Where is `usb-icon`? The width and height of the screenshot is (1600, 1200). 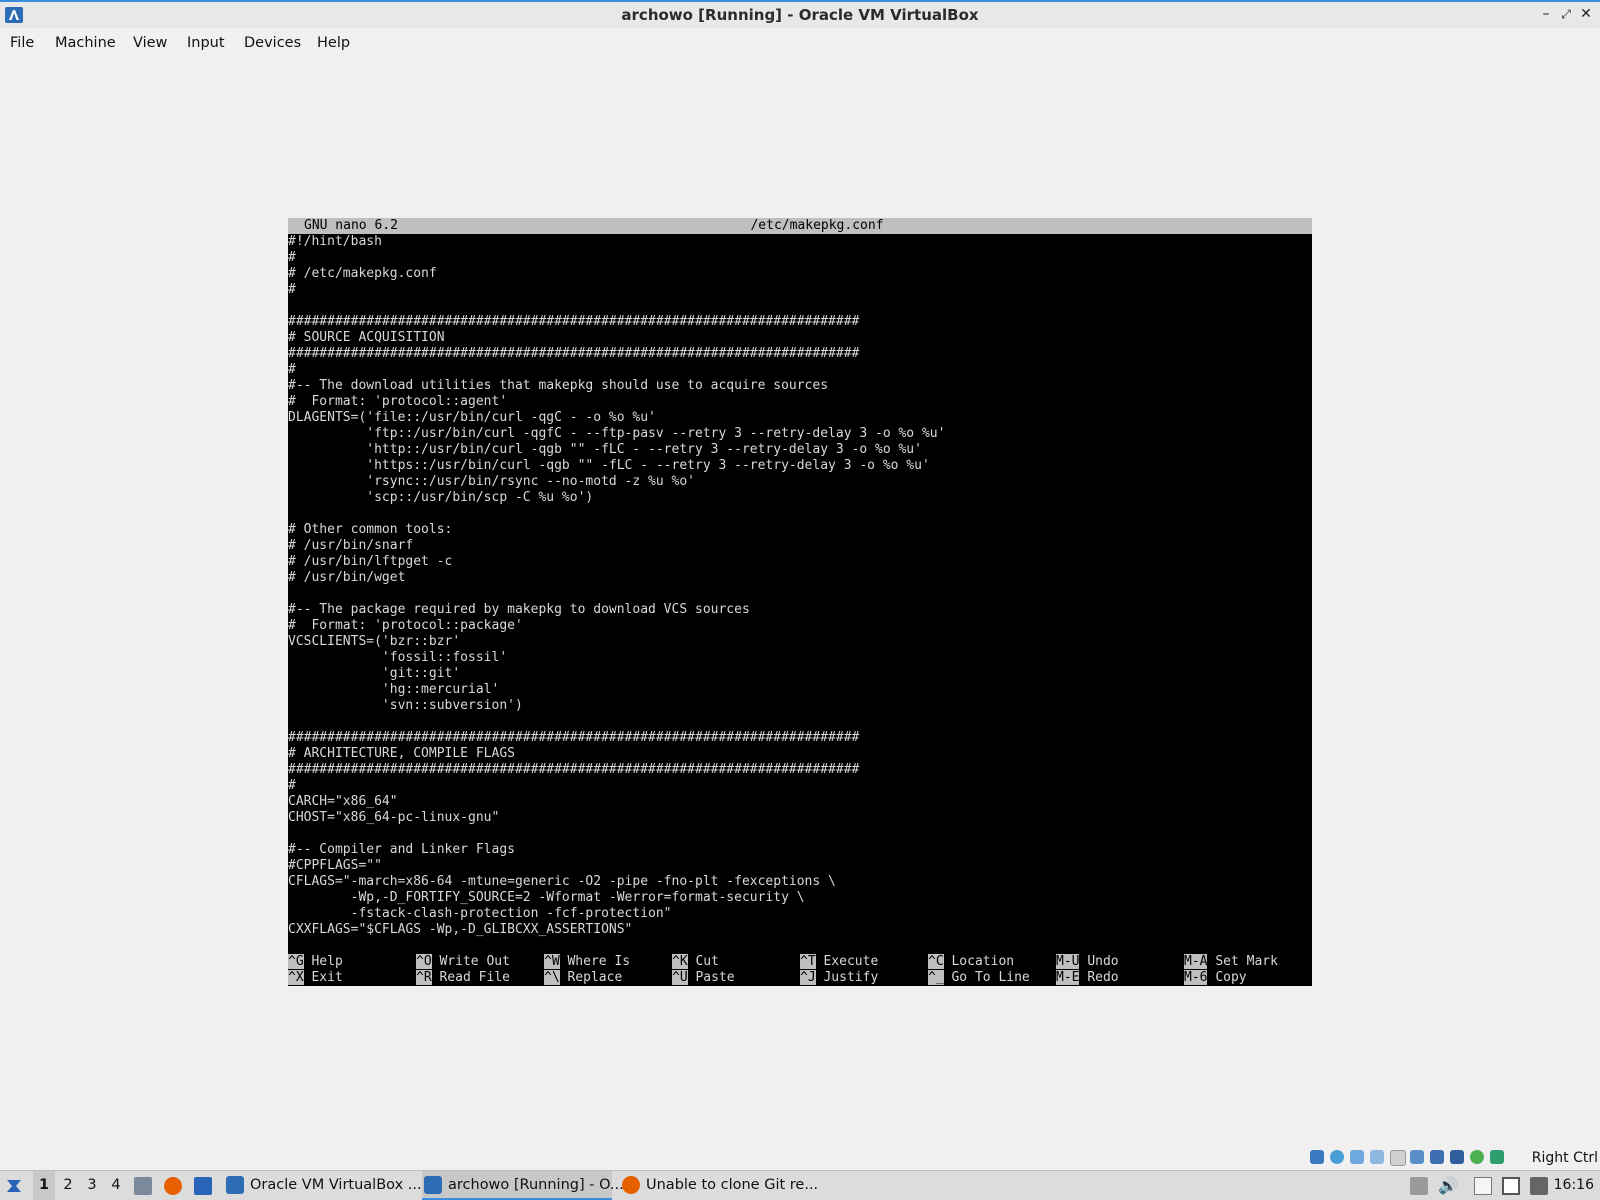
usb-icon is located at coordinates (1398, 1158).